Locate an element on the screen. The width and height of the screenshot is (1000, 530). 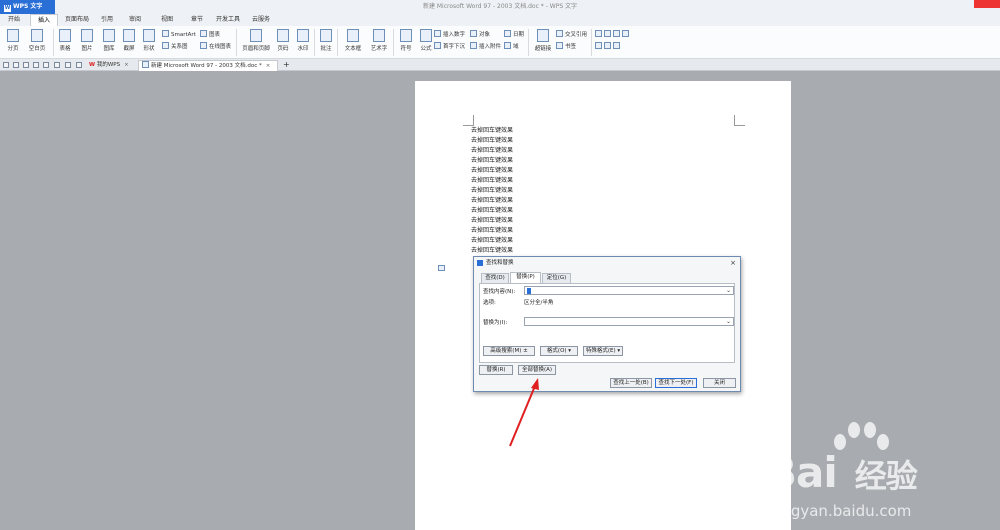
textbox-button: 文本框 is located at coordinates (353, 40).